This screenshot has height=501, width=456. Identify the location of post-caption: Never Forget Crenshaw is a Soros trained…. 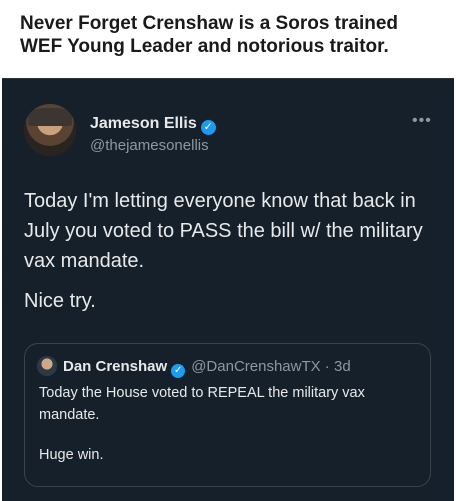
(209, 35).